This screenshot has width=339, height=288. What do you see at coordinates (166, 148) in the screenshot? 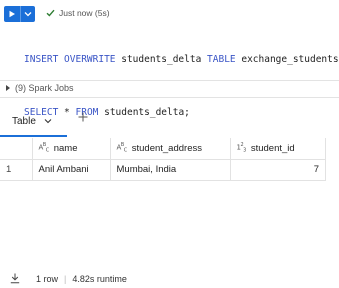
I see `column-header-label: student_address` at bounding box center [166, 148].